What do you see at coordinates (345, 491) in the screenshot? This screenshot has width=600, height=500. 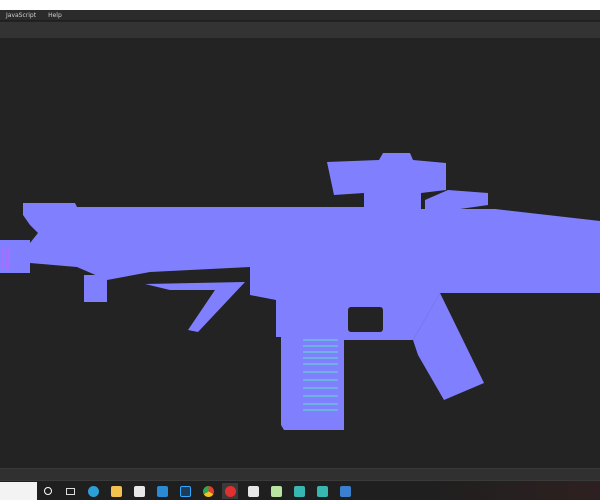 I see `photos-icon` at bounding box center [345, 491].